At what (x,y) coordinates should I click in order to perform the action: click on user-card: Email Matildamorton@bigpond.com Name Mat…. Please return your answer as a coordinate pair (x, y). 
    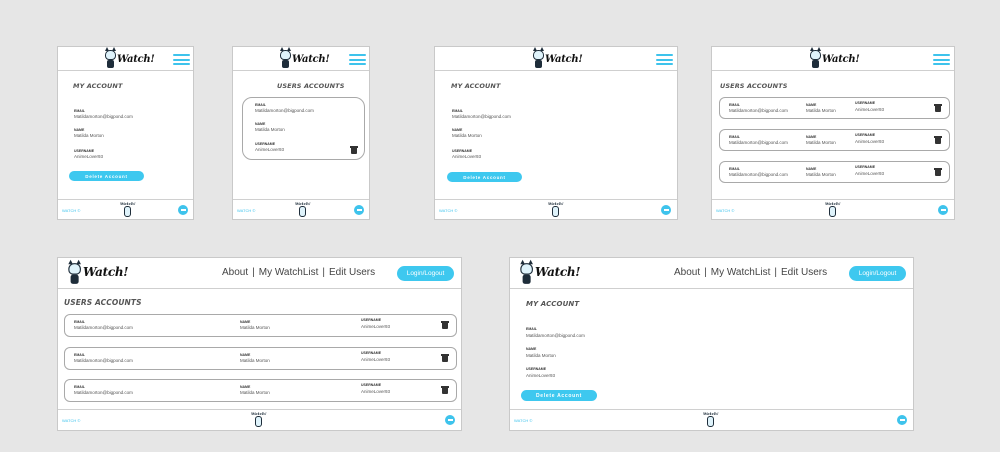
    Looking at the image, I should click on (303, 128).